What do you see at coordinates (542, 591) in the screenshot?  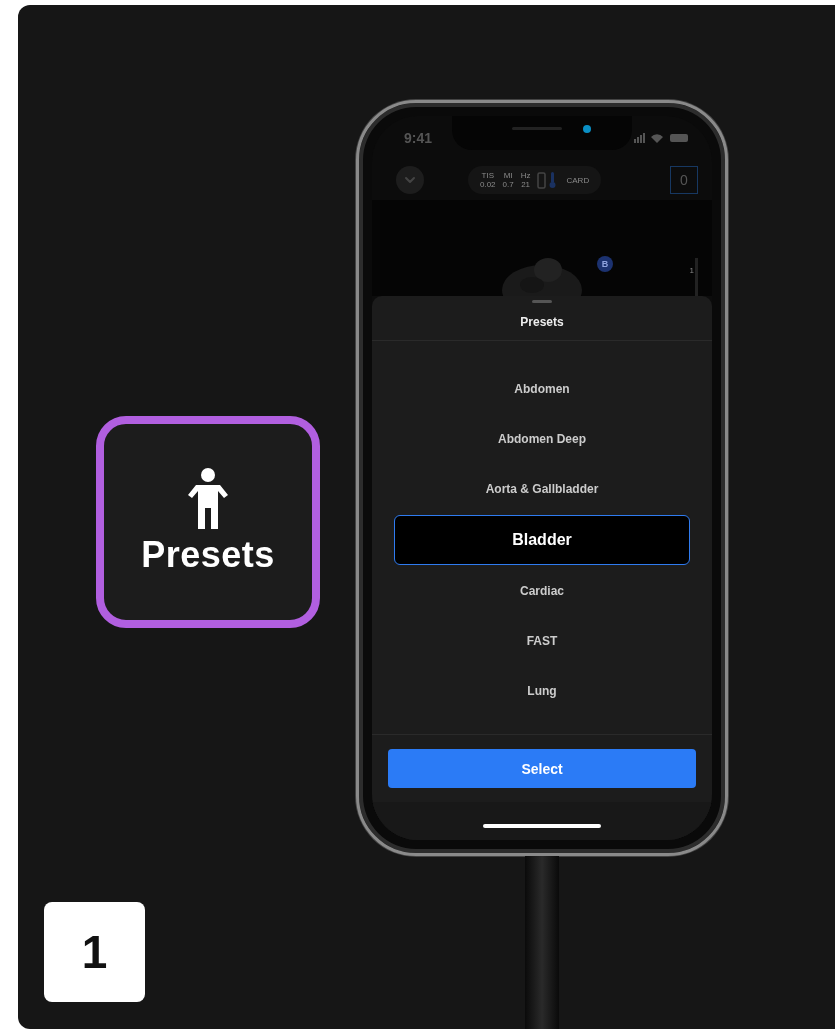 I see `preset-item: Cardiac` at bounding box center [542, 591].